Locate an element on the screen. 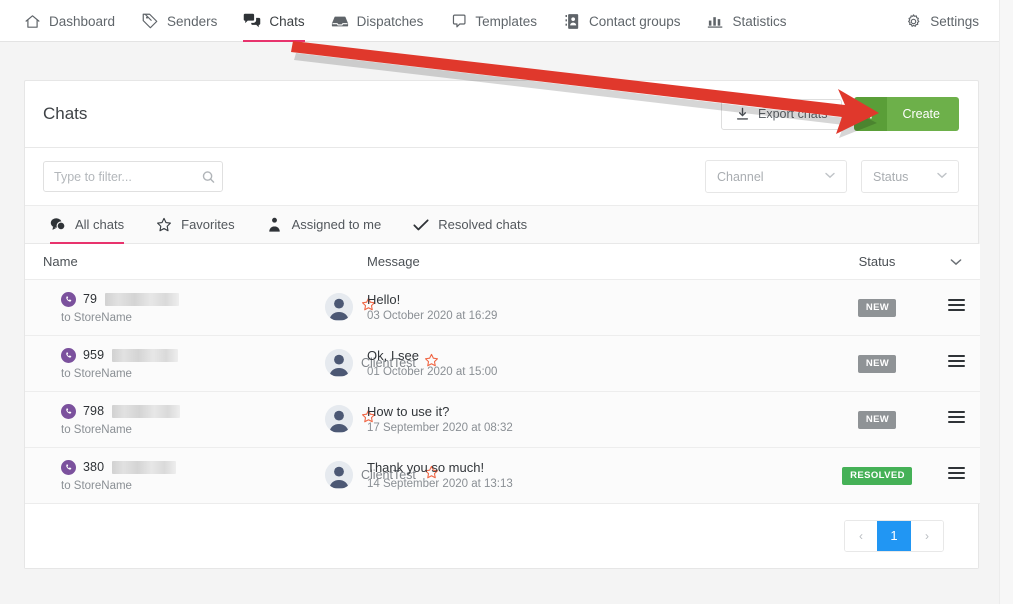 The width and height of the screenshot is (1013, 604). export-chats-button: Export chats is located at coordinates (781, 114).